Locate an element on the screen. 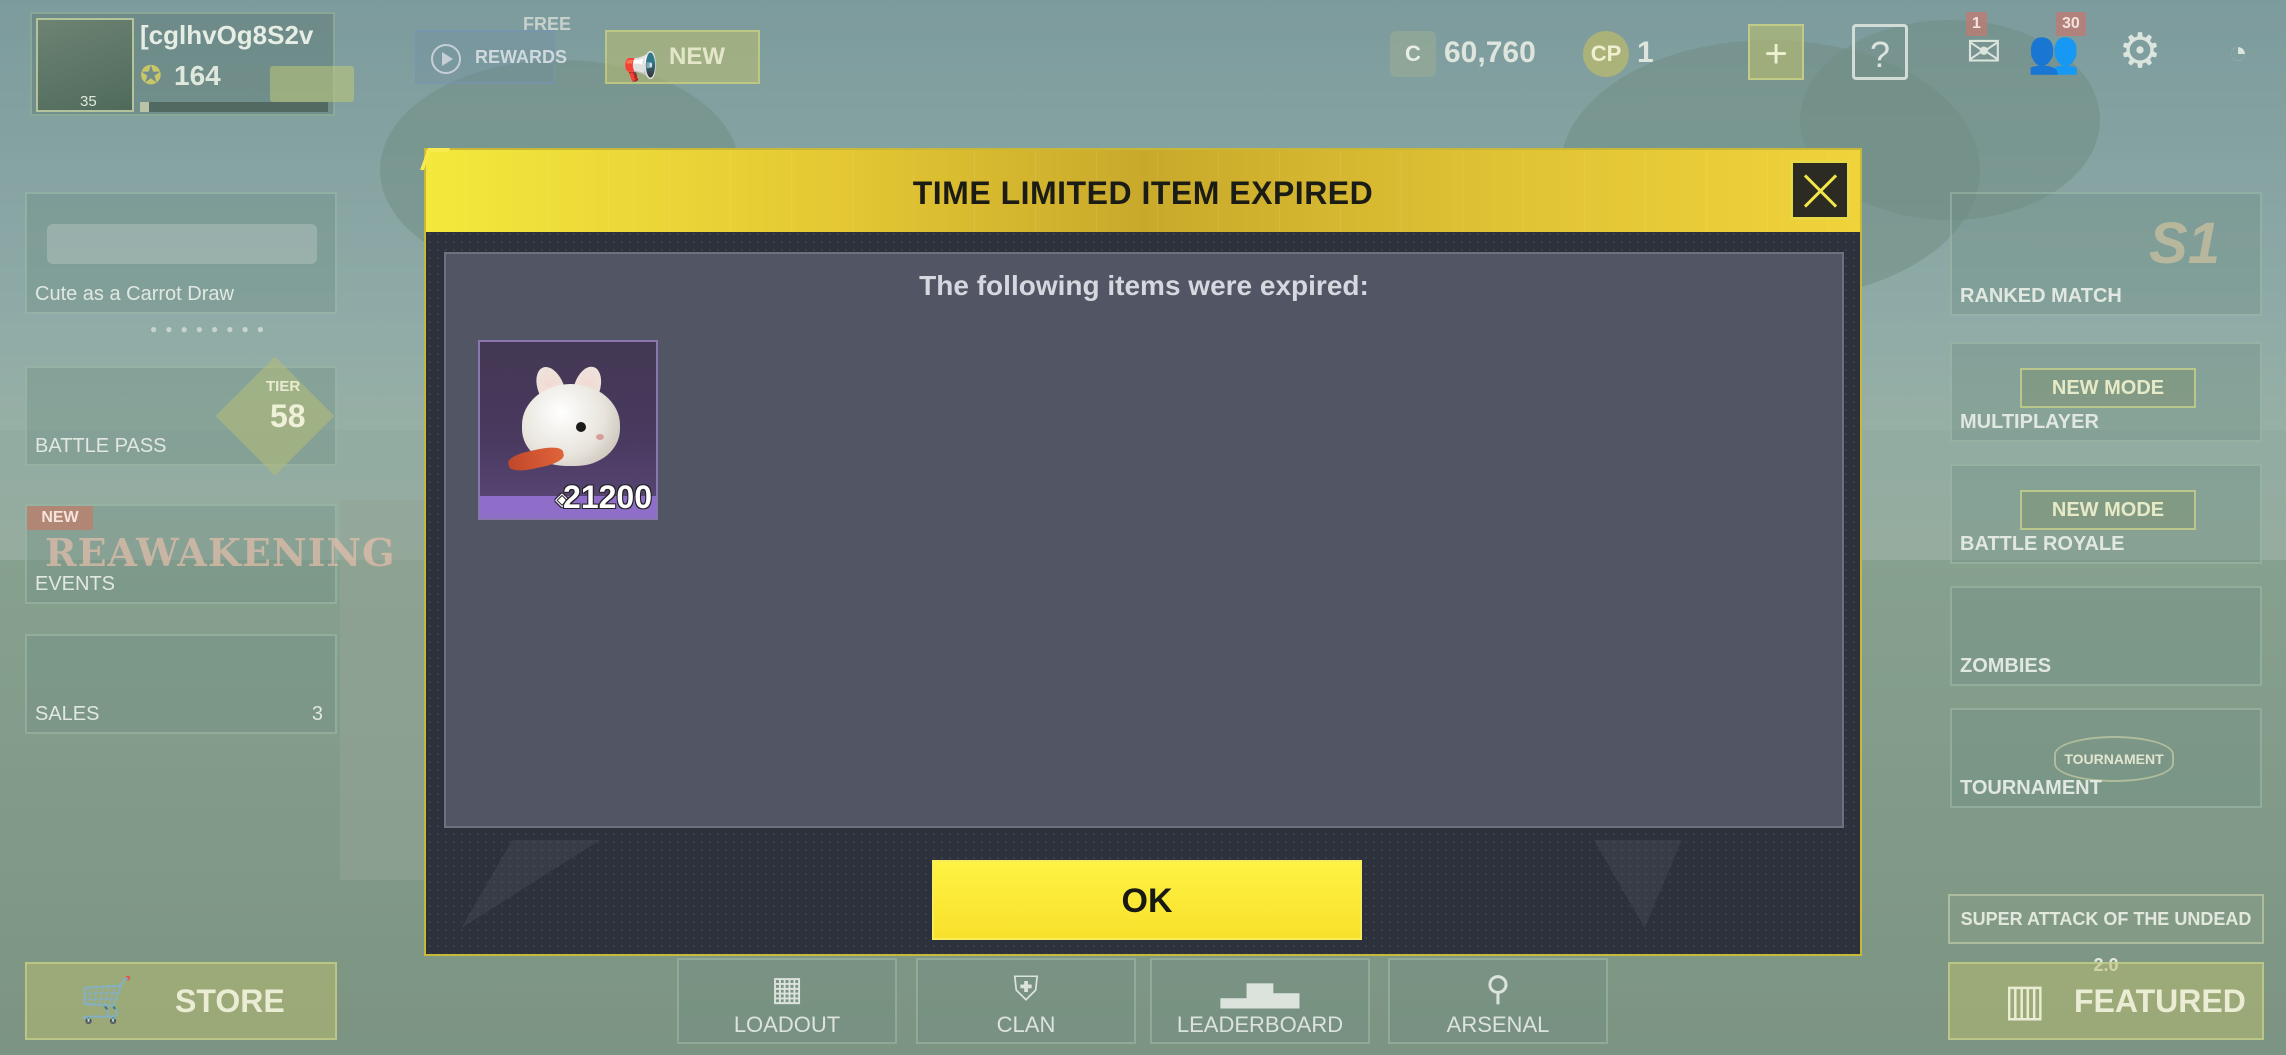 The image size is (2286, 1055). tournament-badge: TOURNAMENT is located at coordinates (2114, 759).